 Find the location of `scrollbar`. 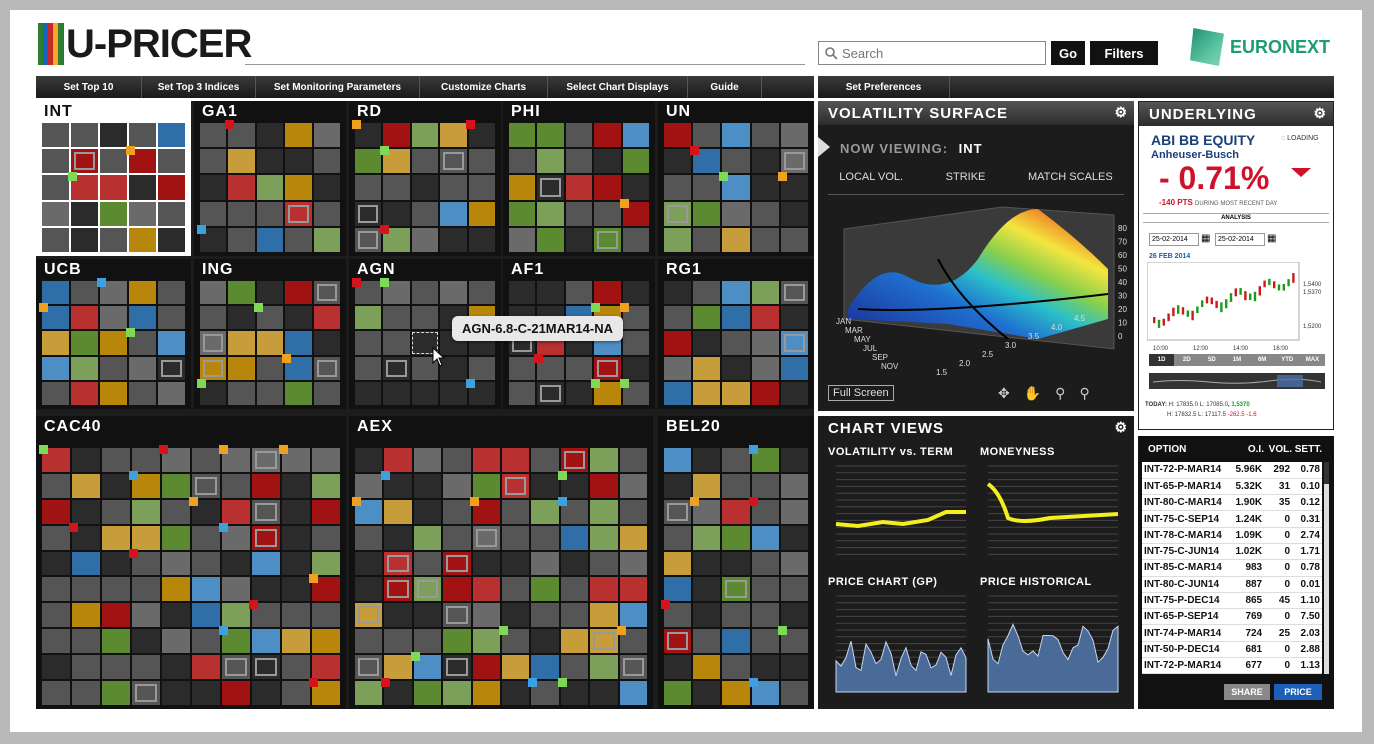

scrollbar is located at coordinates (1326, 568).